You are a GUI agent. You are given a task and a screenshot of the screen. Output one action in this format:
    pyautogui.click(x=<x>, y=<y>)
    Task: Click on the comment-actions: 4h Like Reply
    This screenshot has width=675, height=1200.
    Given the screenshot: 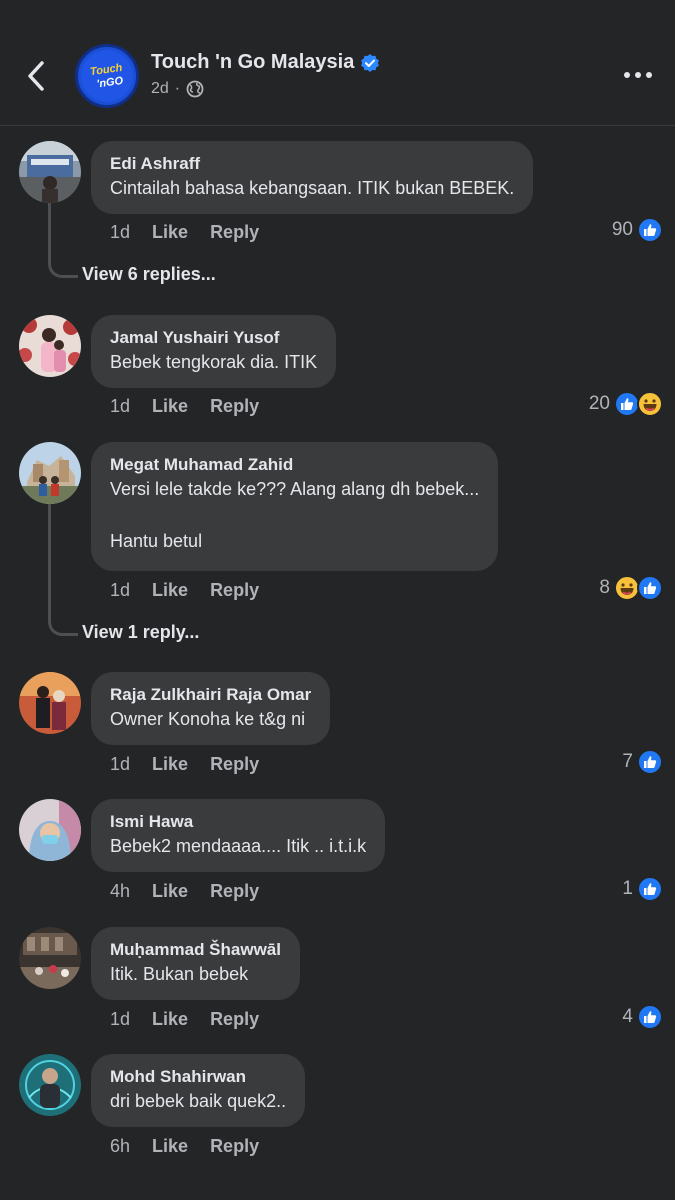 What is the action you would take?
    pyautogui.click(x=184, y=891)
    